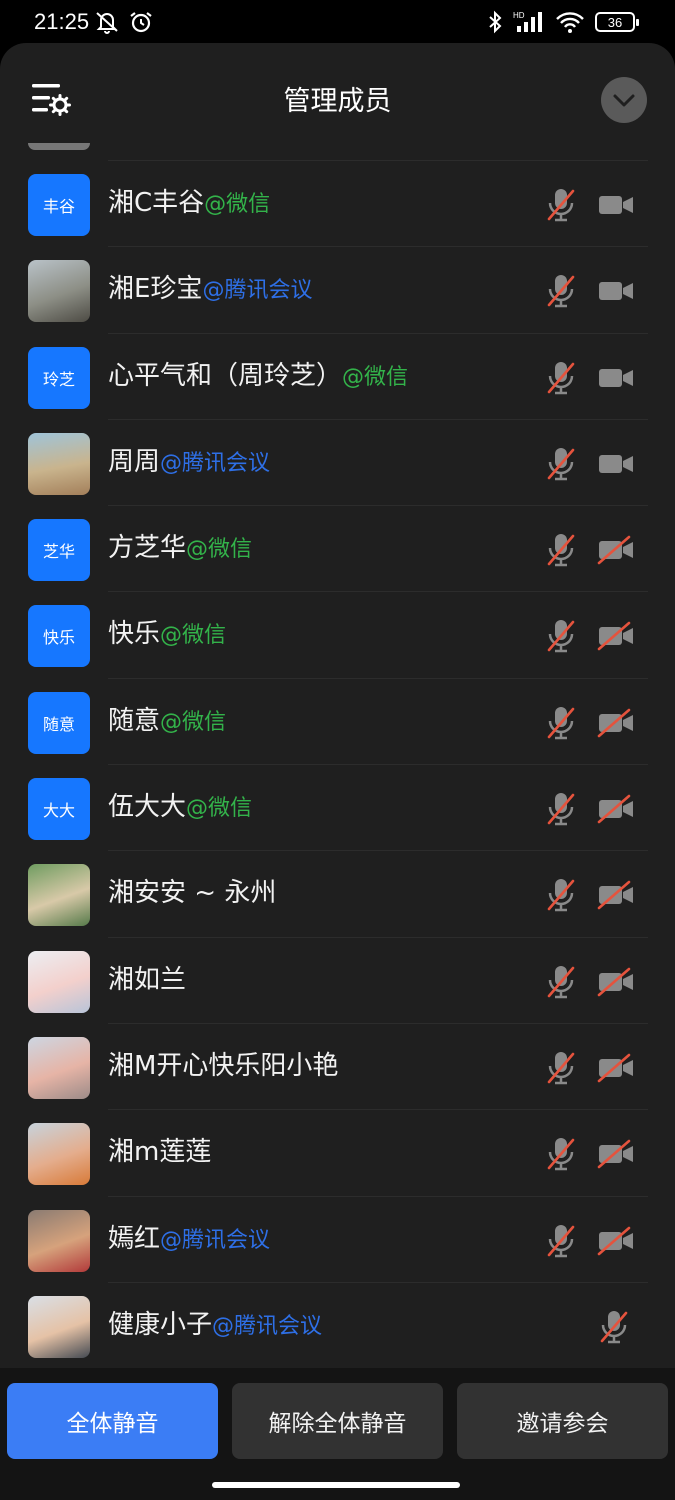  I want to click on avatar-text: 随意, so click(59, 722).